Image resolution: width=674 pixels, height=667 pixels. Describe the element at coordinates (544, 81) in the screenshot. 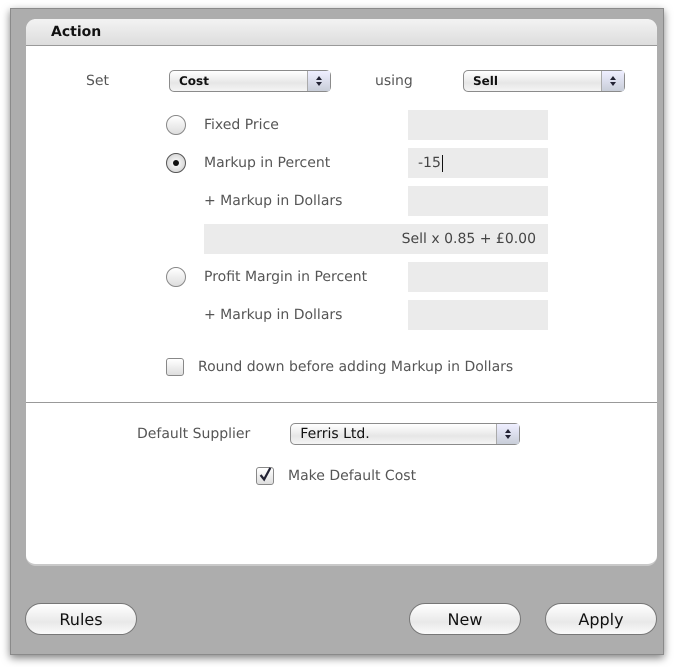

I see `source-popup: Sell` at that location.